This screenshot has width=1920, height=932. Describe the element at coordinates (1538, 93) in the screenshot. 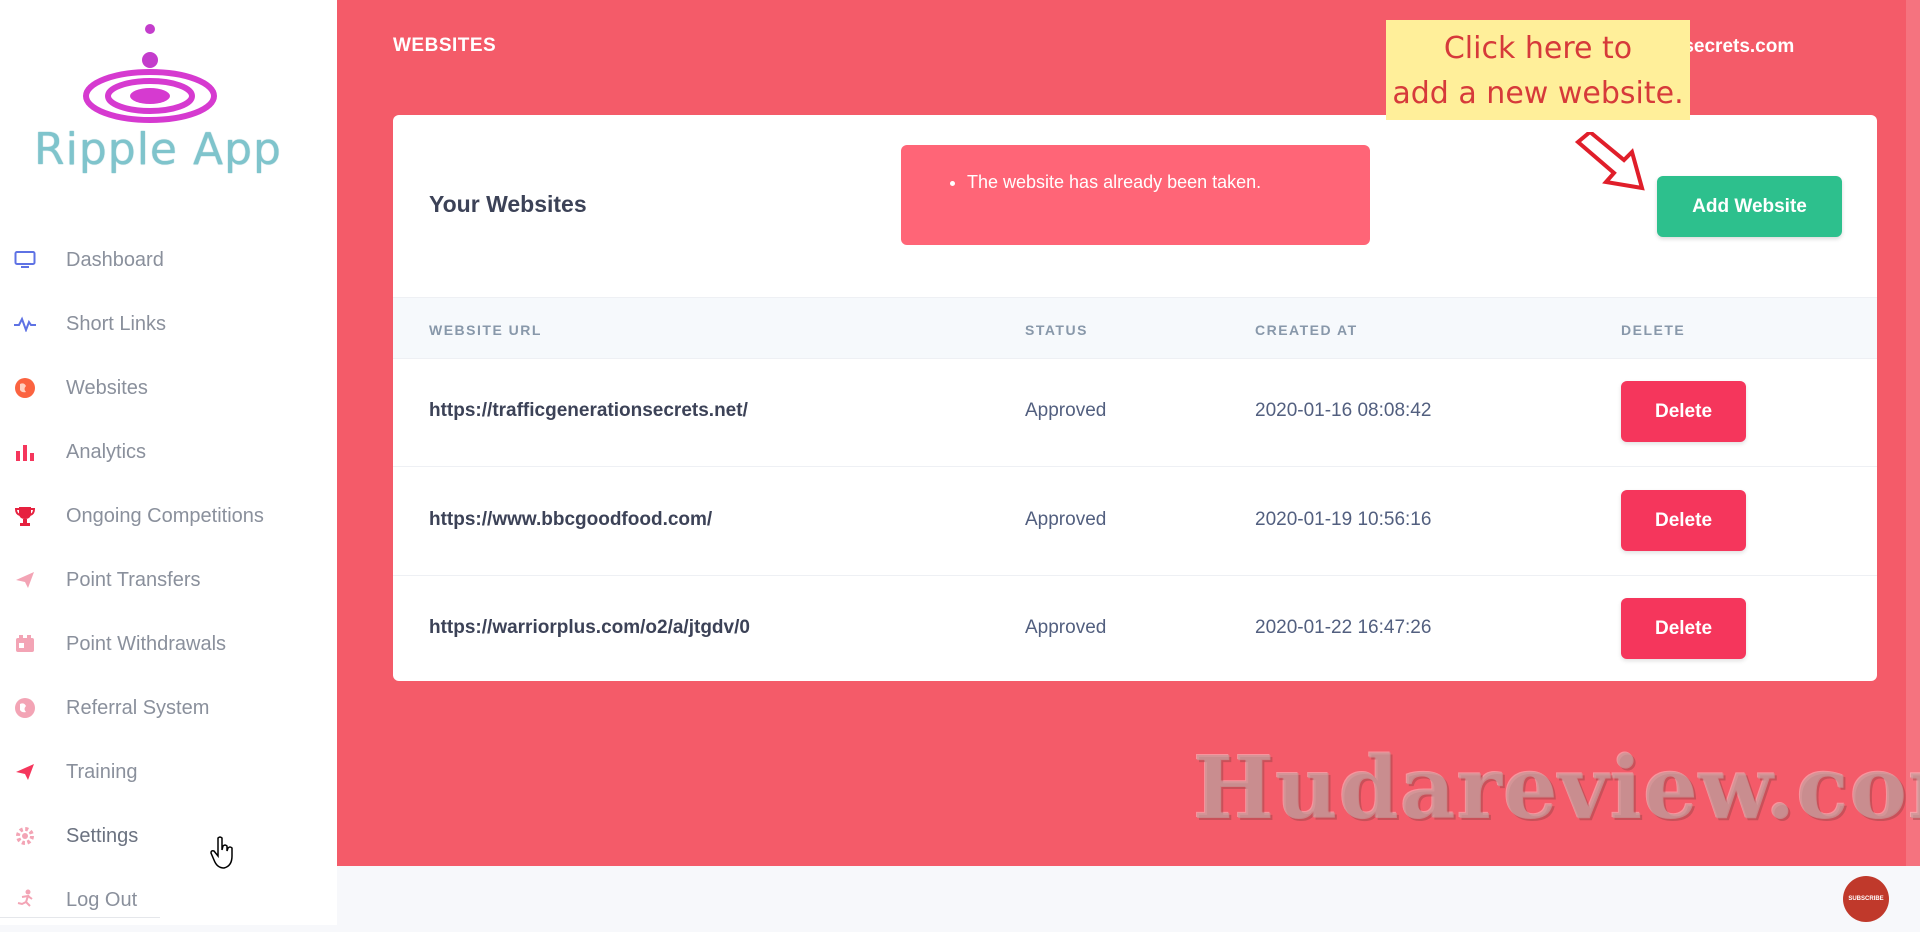

I see `callout-line-2: add a new website.` at that location.